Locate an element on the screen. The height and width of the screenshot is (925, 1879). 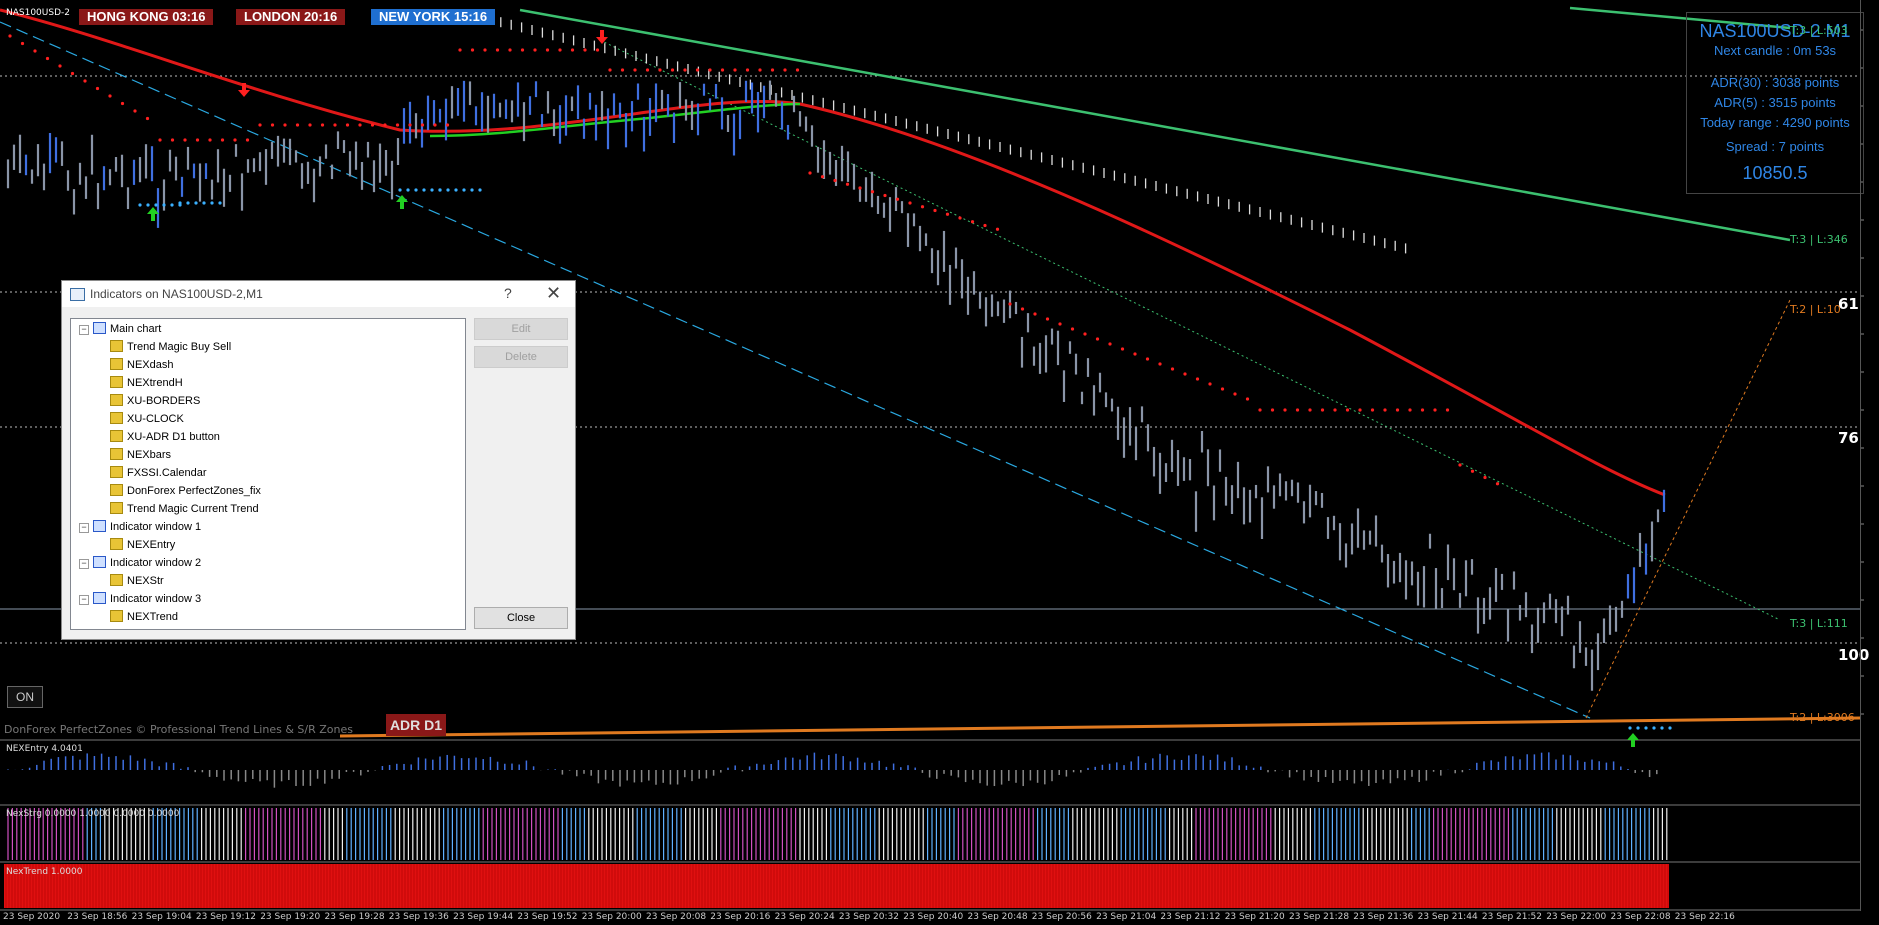
tree-node-label: XU-CLOCK is located at coordinates (155, 419).